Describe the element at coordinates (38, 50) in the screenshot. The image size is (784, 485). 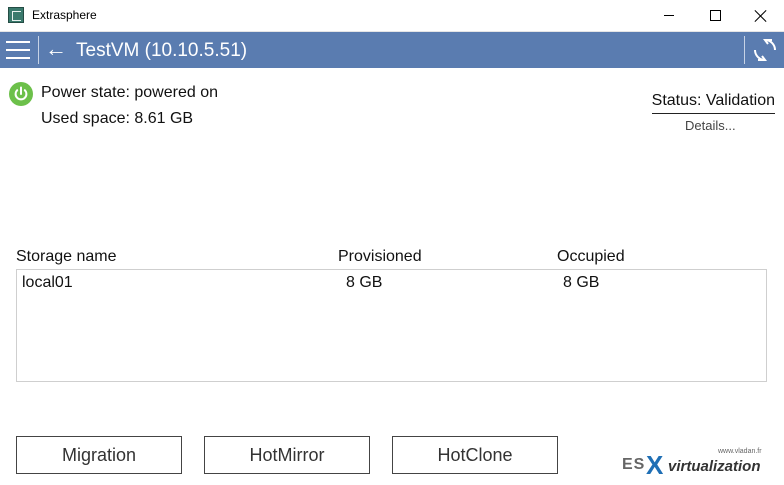
I see `header-divider` at that location.